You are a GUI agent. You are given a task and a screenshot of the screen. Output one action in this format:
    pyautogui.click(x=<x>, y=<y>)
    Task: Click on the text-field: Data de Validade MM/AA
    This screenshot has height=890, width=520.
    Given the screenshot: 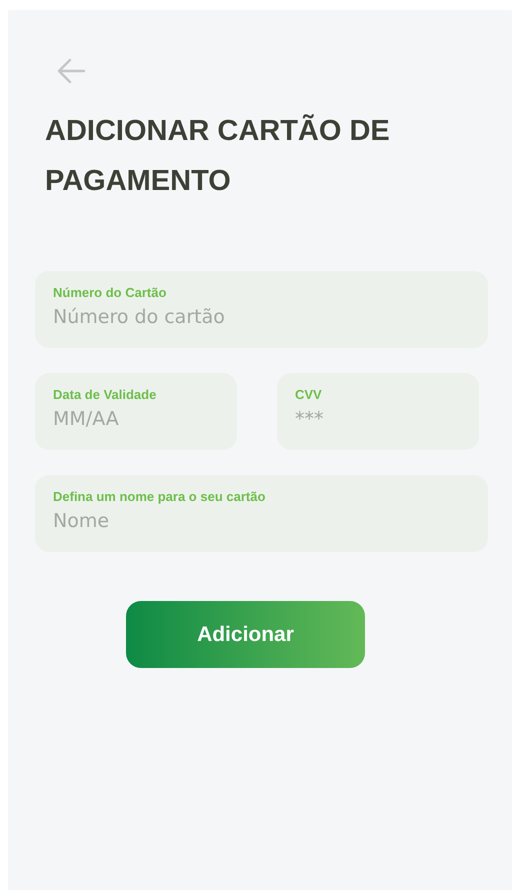 What is the action you would take?
    pyautogui.click(x=136, y=411)
    